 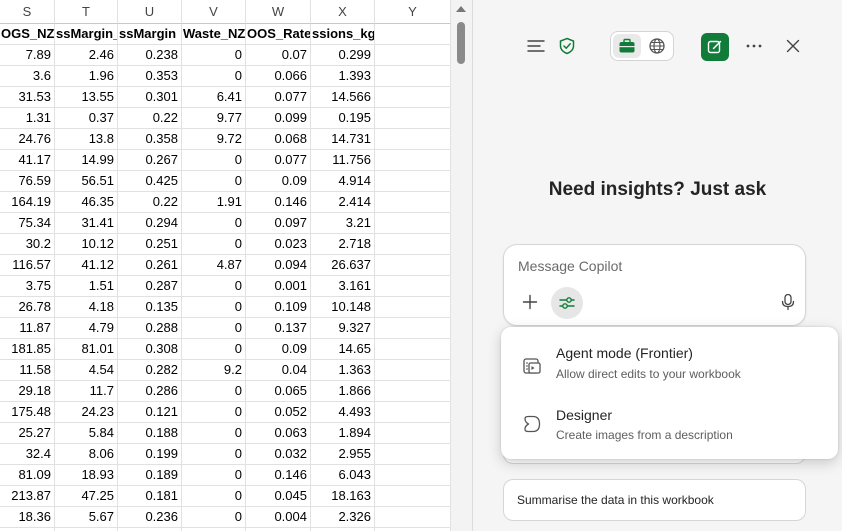 I want to click on table-cell: 0.066, so click(x=278, y=76).